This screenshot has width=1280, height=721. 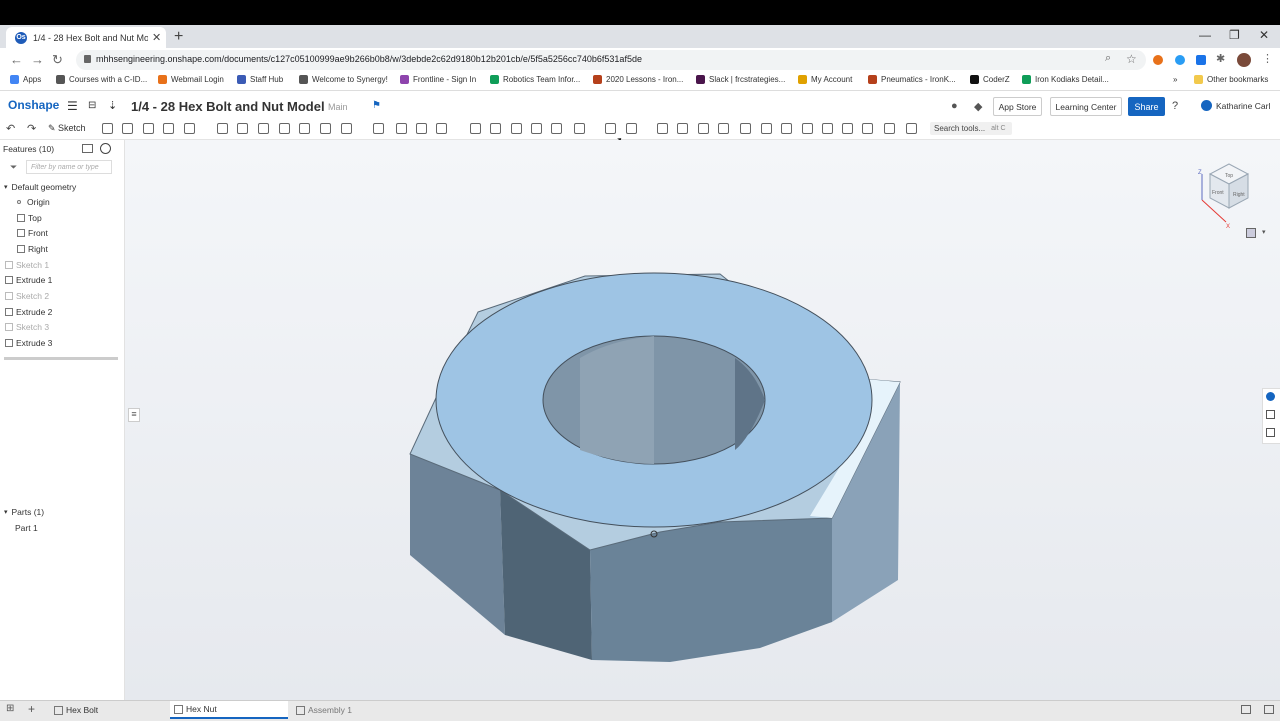 I want to click on toolbar-tool-18-icon, so click(x=495, y=128).